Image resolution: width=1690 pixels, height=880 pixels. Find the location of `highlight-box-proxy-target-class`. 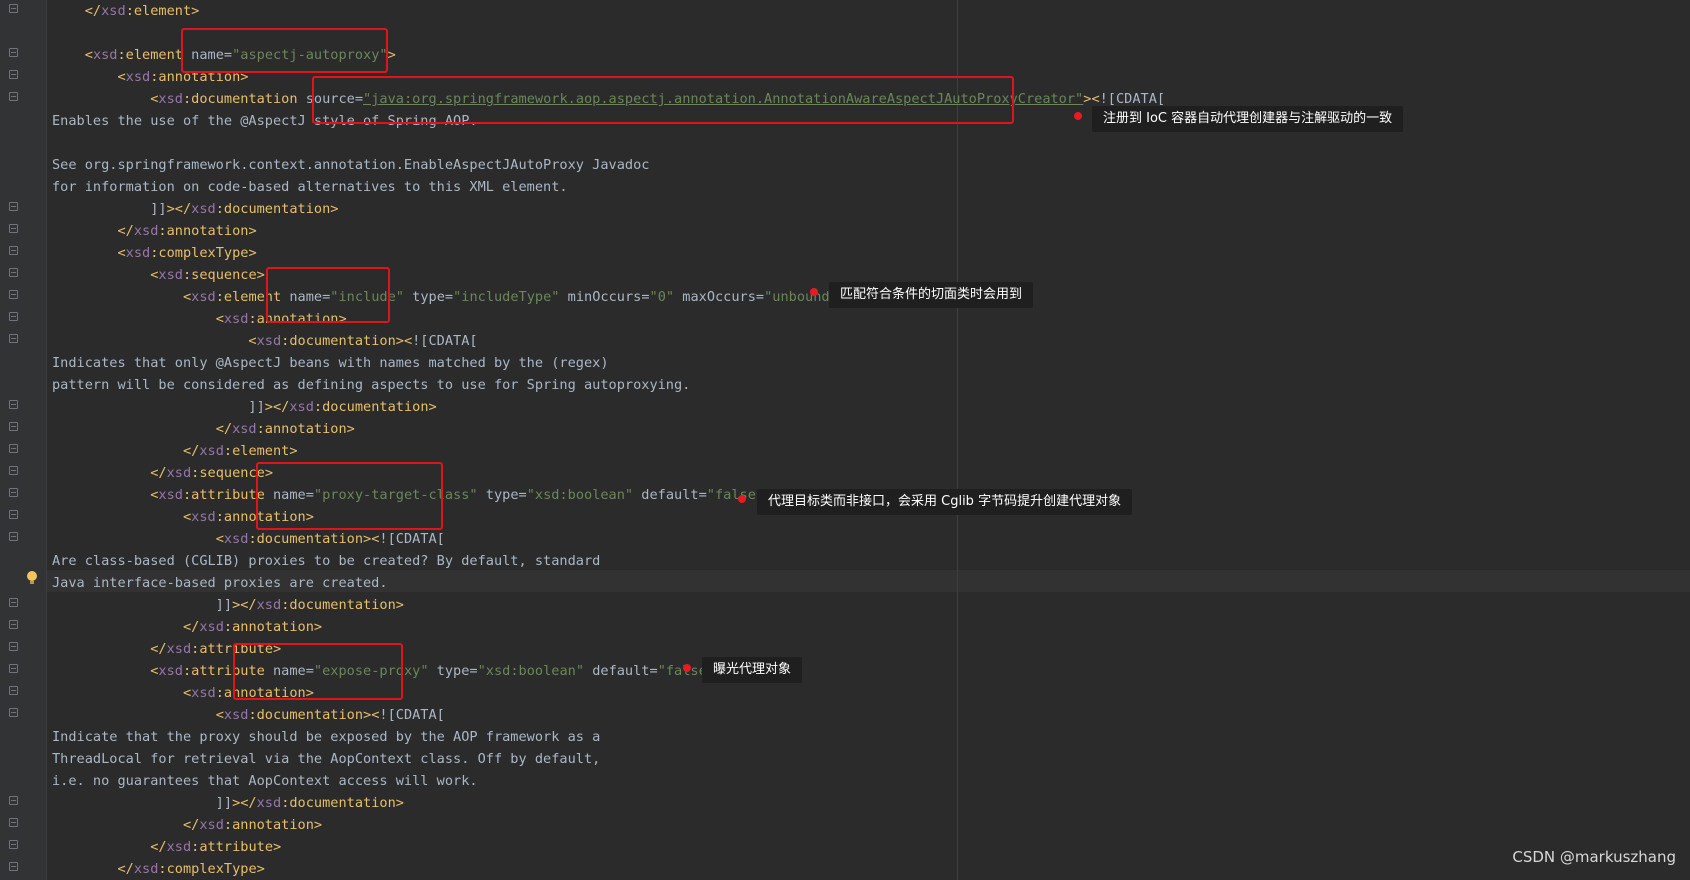

highlight-box-proxy-target-class is located at coordinates (349, 496).